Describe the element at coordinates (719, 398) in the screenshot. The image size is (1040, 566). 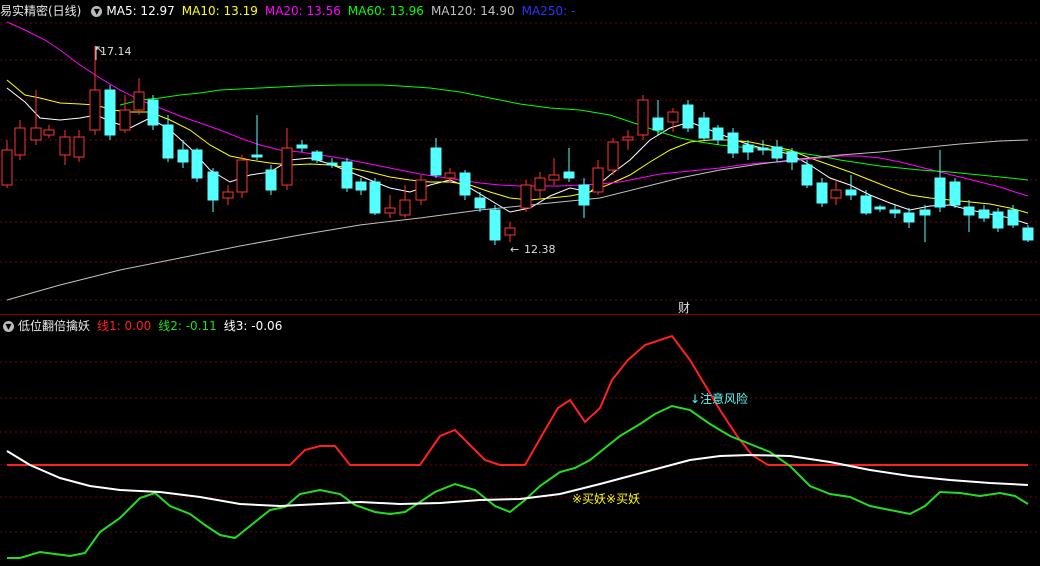
I see `risk-warning: ↓注意风险` at that location.